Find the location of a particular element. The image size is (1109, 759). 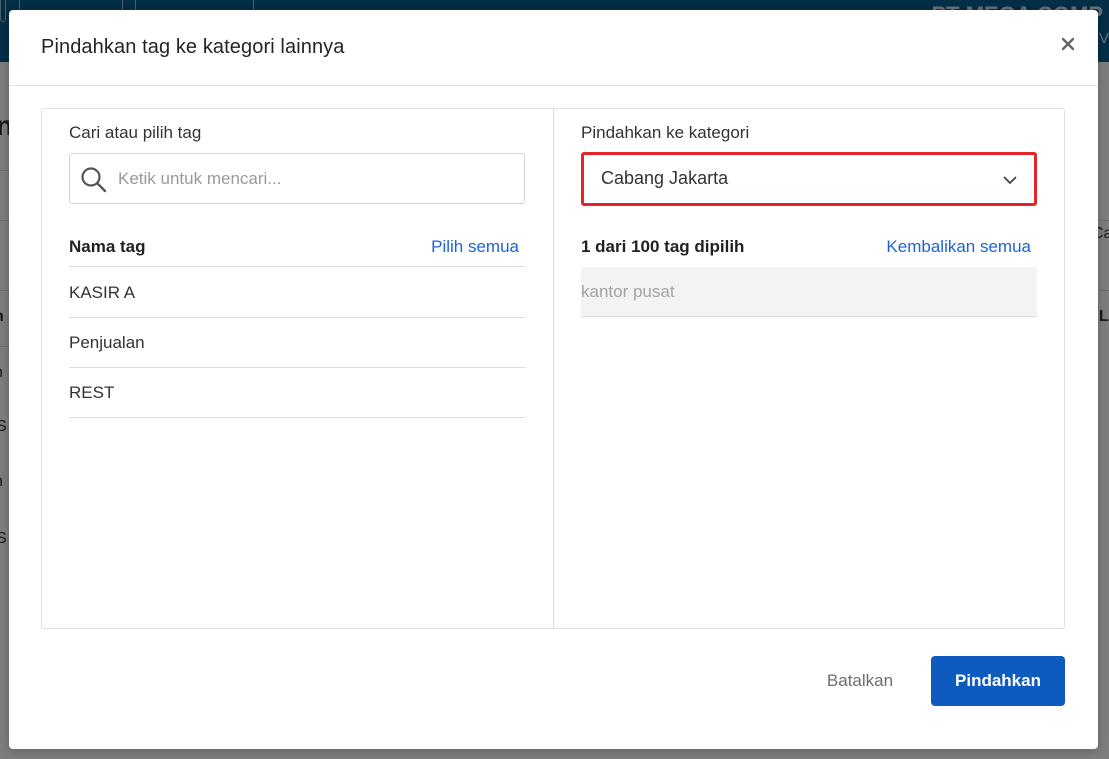

tag-list: KASIR A Penjualan REST is located at coordinates (297, 343).